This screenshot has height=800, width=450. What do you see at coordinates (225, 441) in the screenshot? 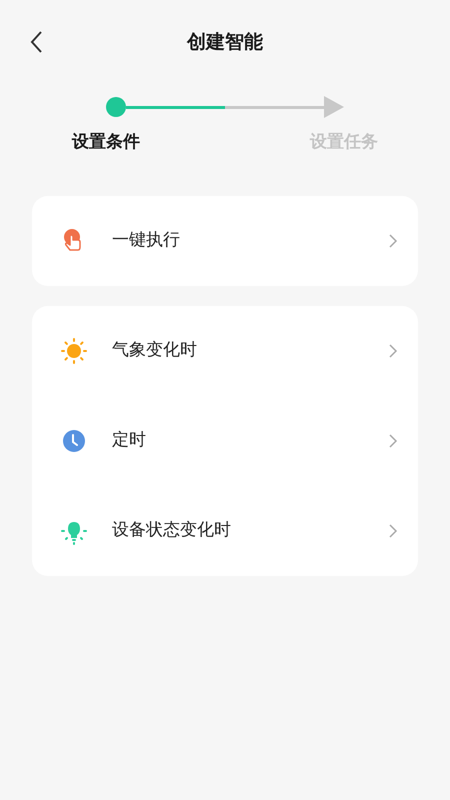
I see `condition-row: 定时` at bounding box center [225, 441].